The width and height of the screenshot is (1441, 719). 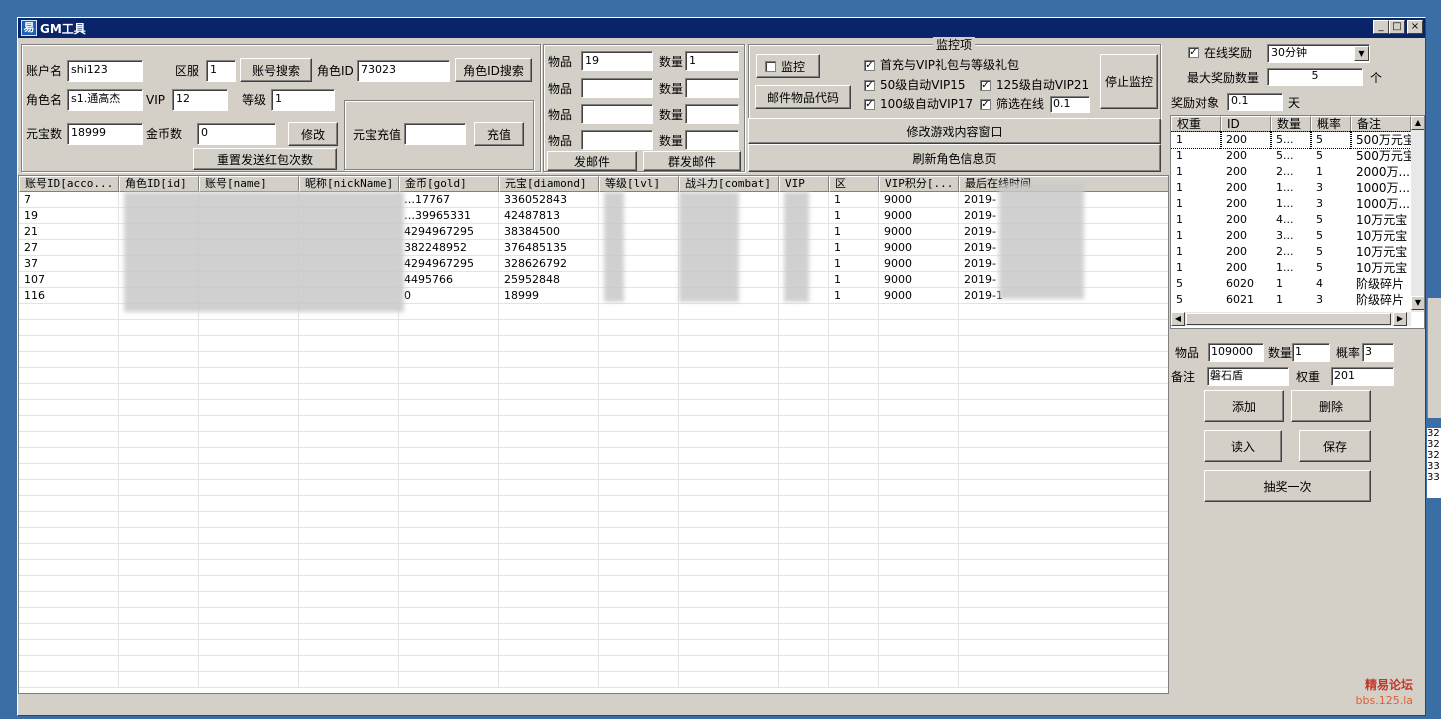 What do you see at coordinates (1417, 123) in the screenshot?
I see `scroll-up-icon: ▲` at bounding box center [1417, 123].